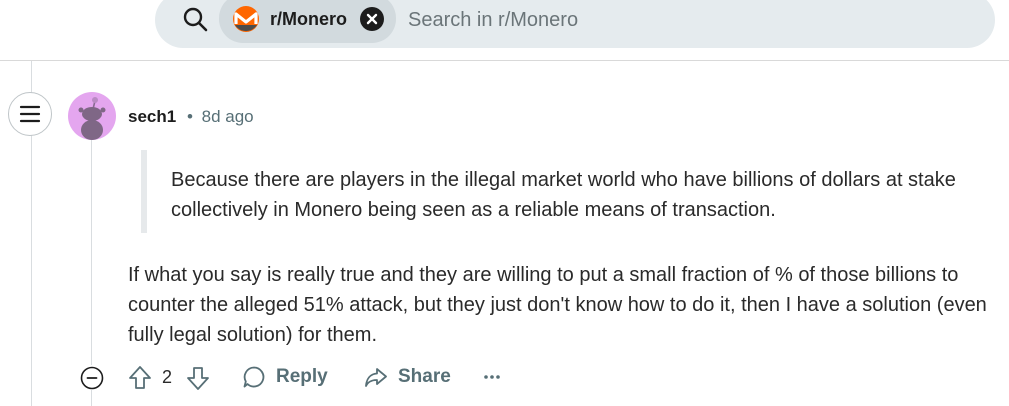 Image resolution: width=1009 pixels, height=406 pixels. I want to click on author-name: sech1, so click(152, 116).